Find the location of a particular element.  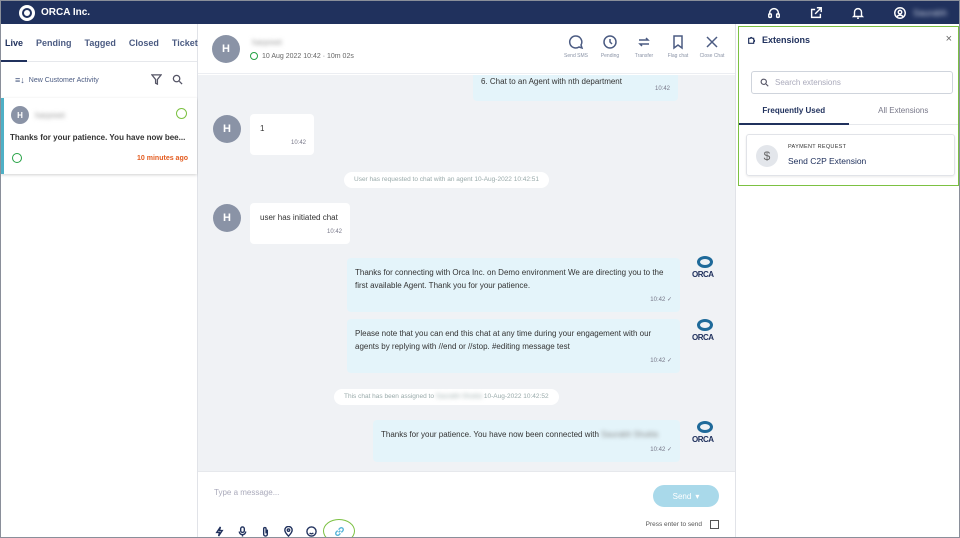

dollar-icon: $ is located at coordinates (767, 156).